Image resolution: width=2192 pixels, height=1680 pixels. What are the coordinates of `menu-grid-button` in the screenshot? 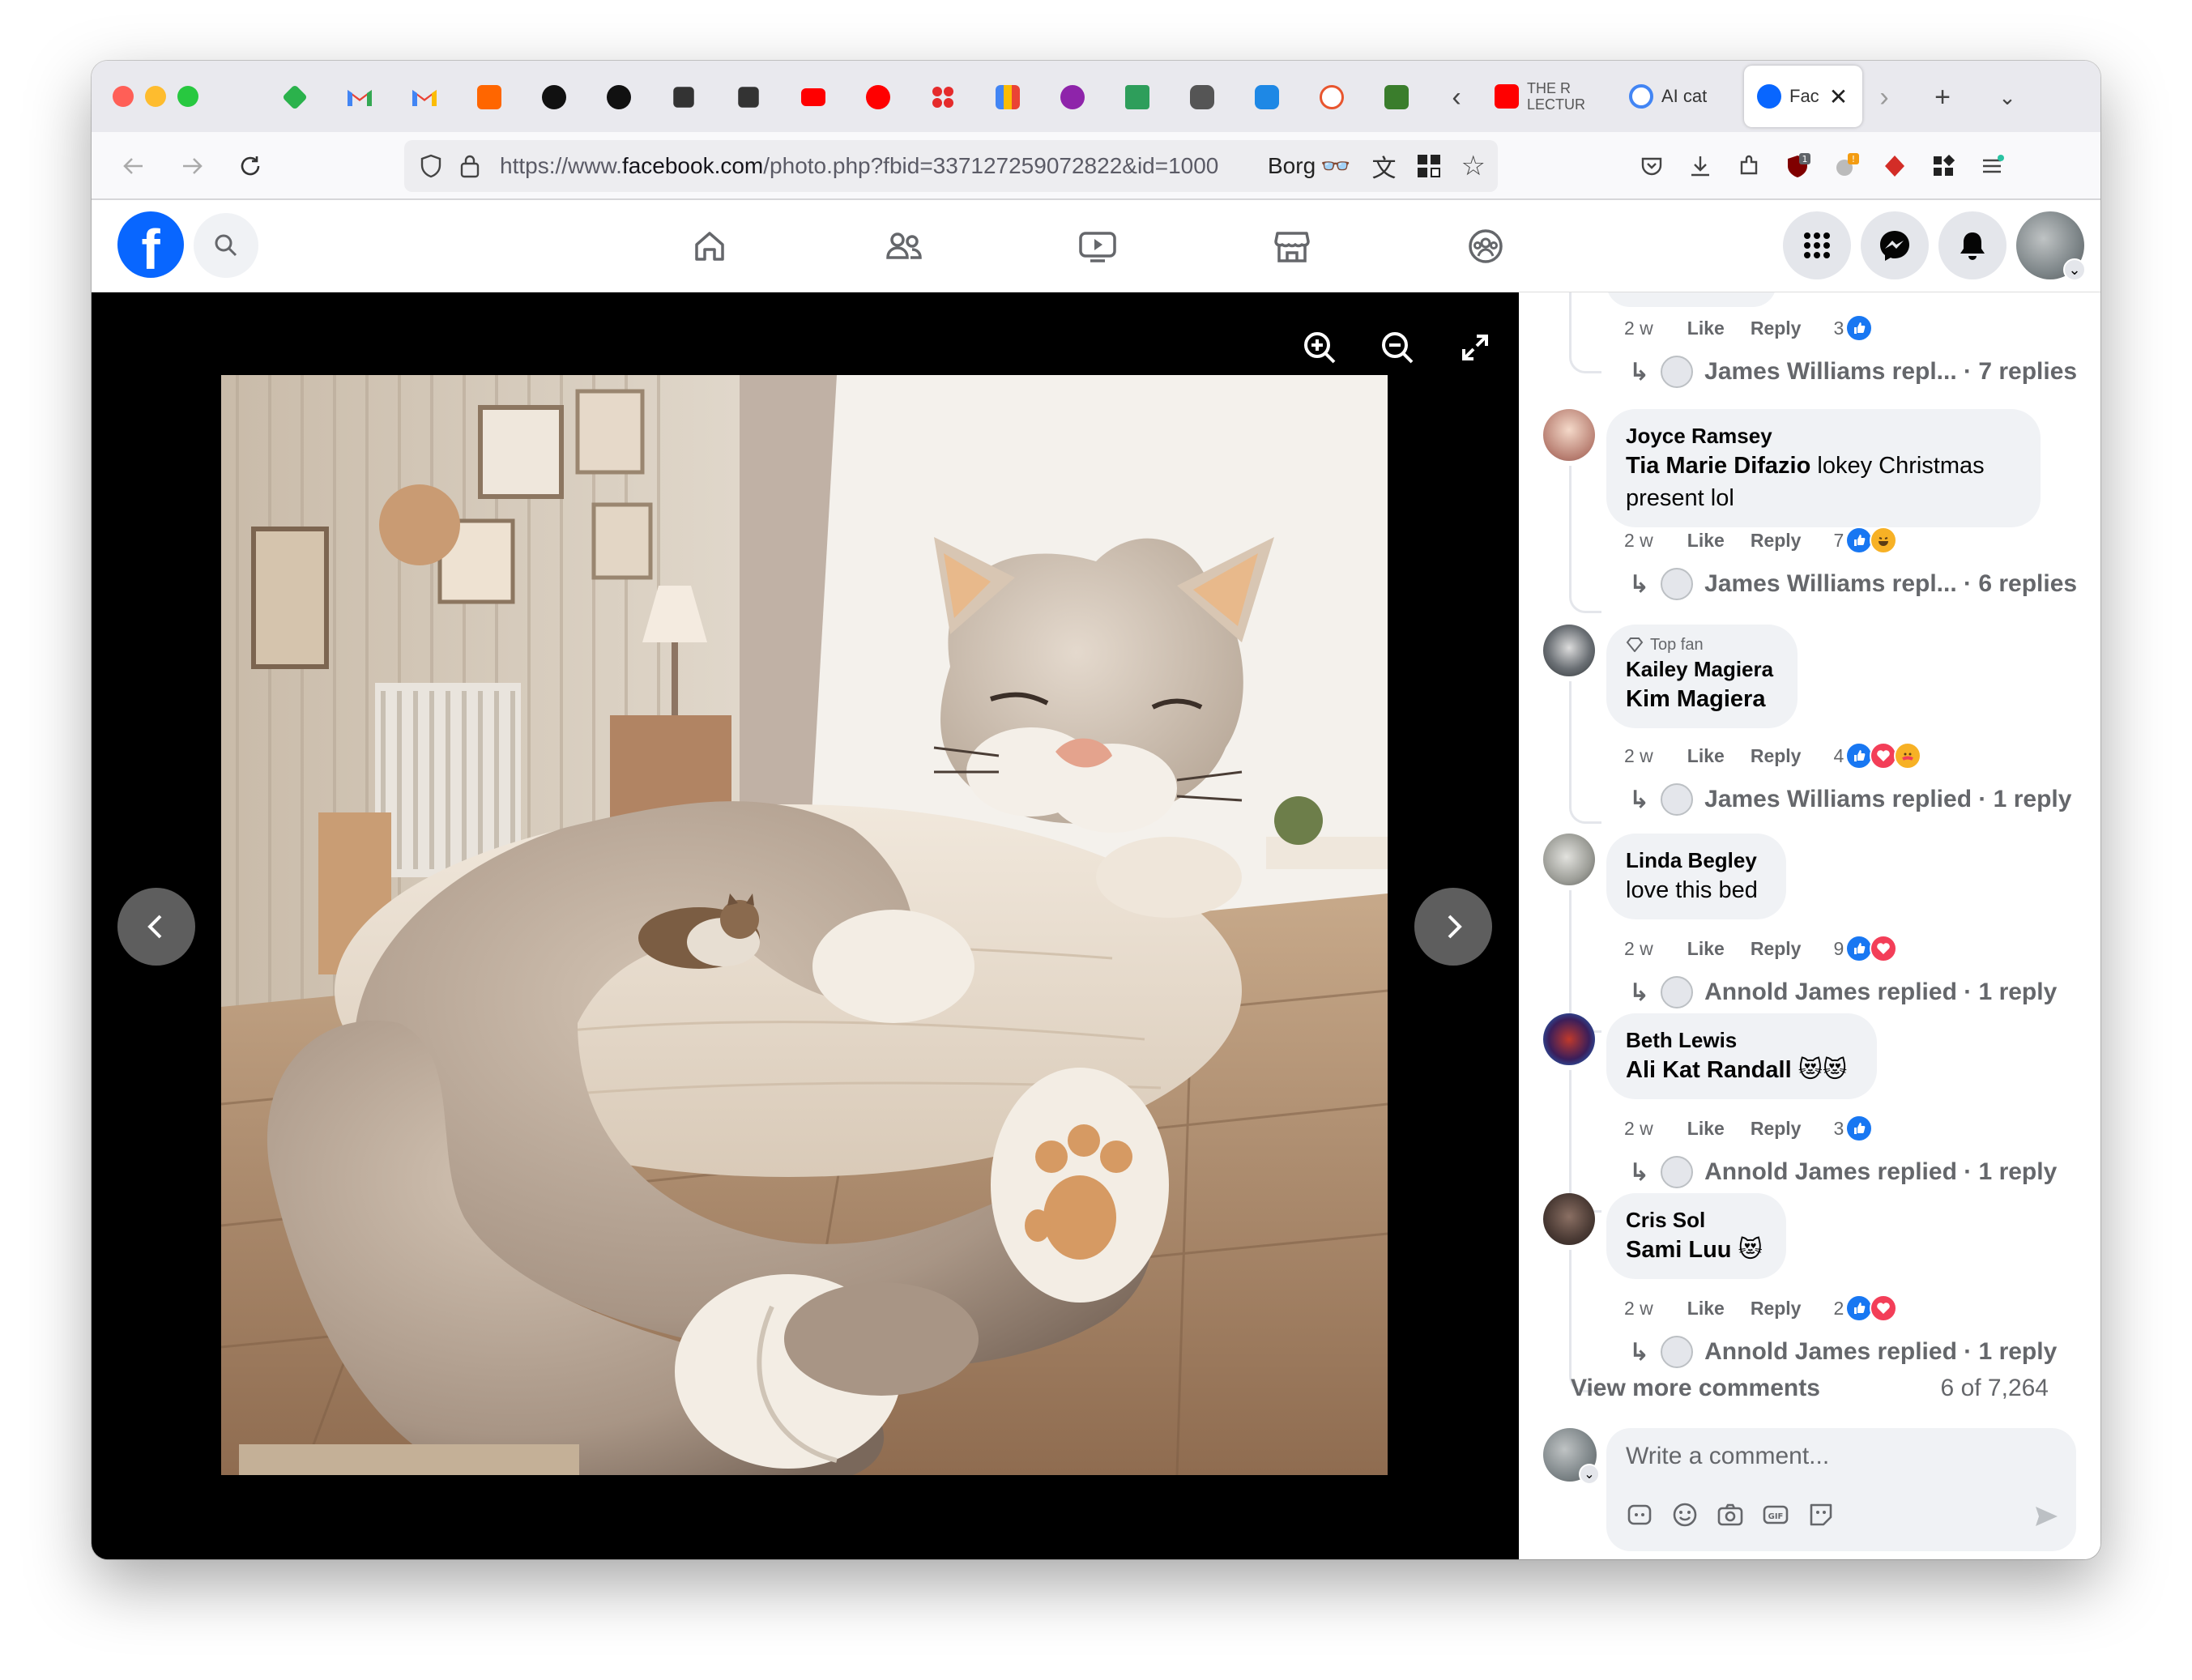 It's located at (1817, 245).